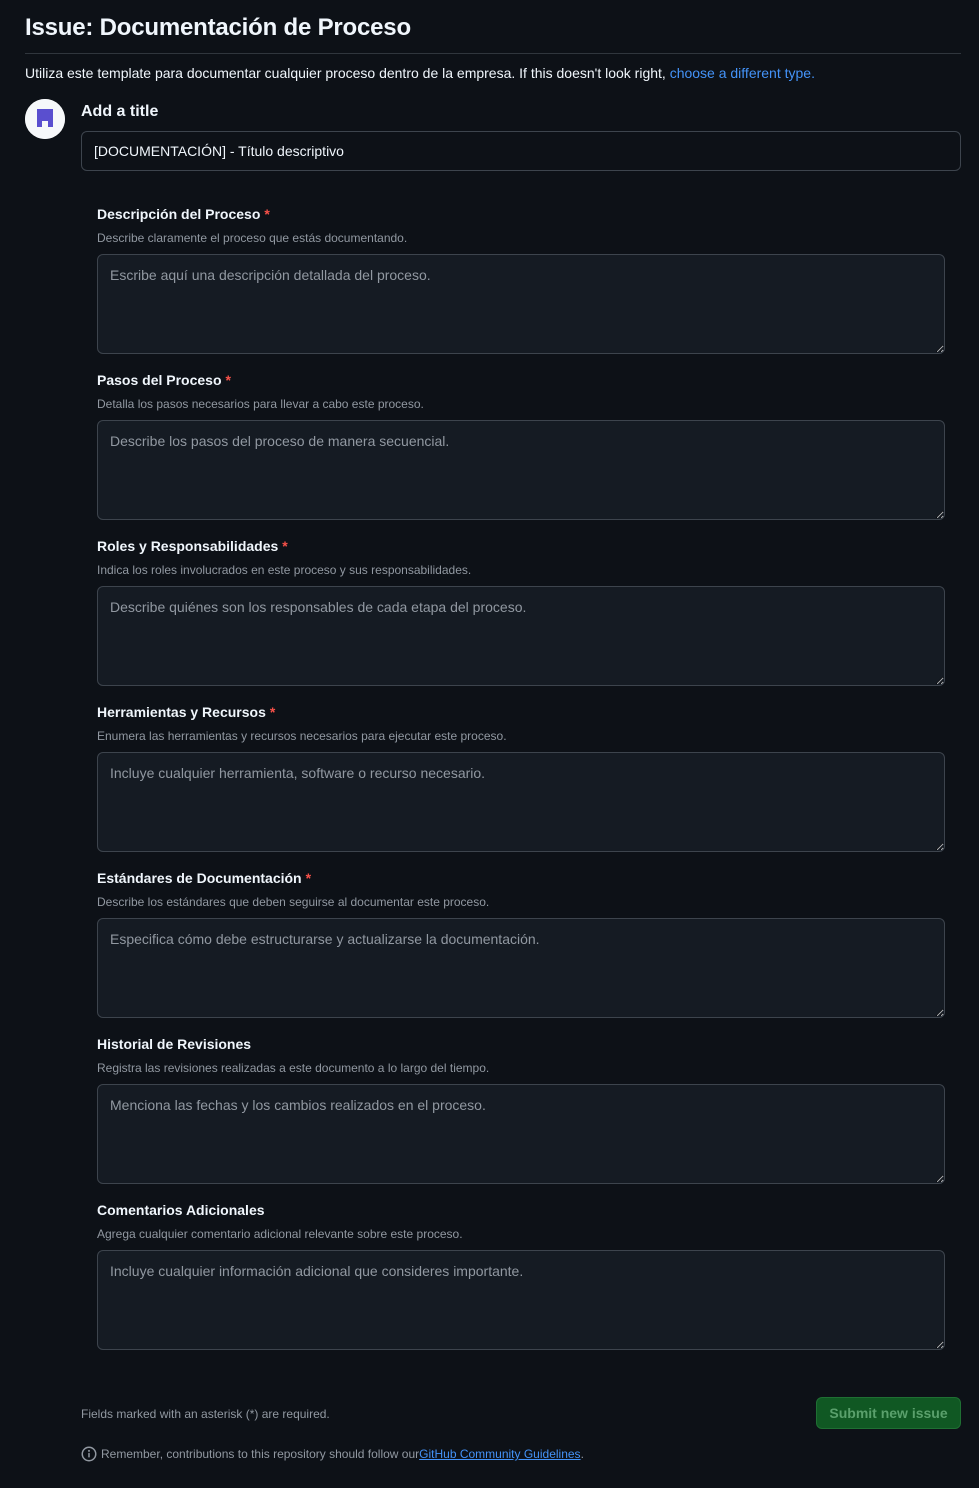  What do you see at coordinates (188, 546) in the screenshot?
I see `field-label-text: Roles y Responsabilidades` at bounding box center [188, 546].